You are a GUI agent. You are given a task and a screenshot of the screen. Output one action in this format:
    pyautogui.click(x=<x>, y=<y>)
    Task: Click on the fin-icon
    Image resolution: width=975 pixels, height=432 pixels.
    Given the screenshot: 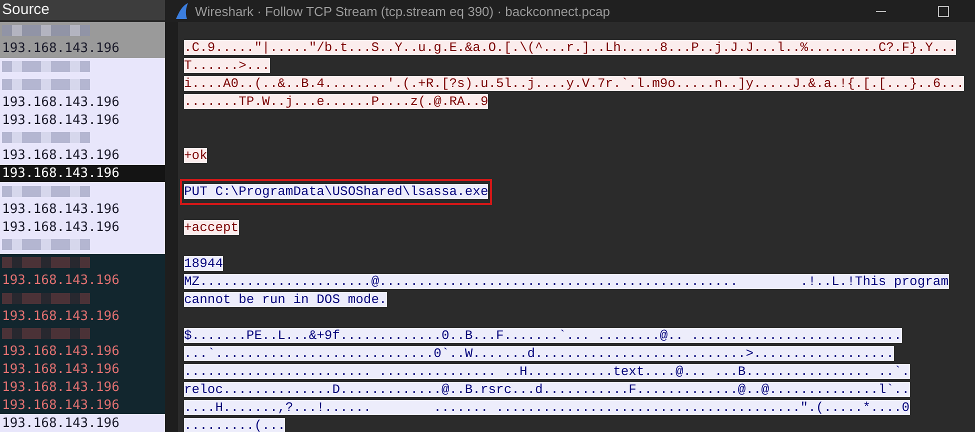 What is the action you would take?
    pyautogui.click(x=182, y=11)
    